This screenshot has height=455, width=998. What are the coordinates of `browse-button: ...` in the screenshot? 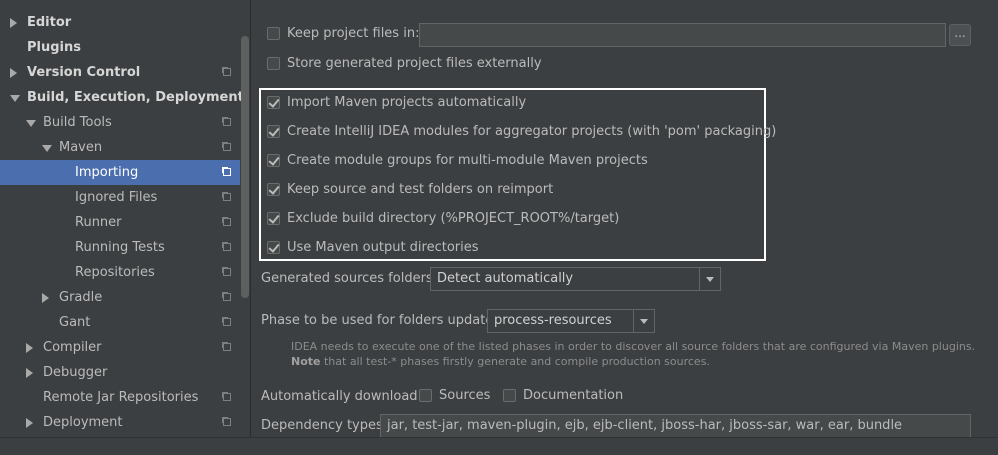 It's located at (960, 35).